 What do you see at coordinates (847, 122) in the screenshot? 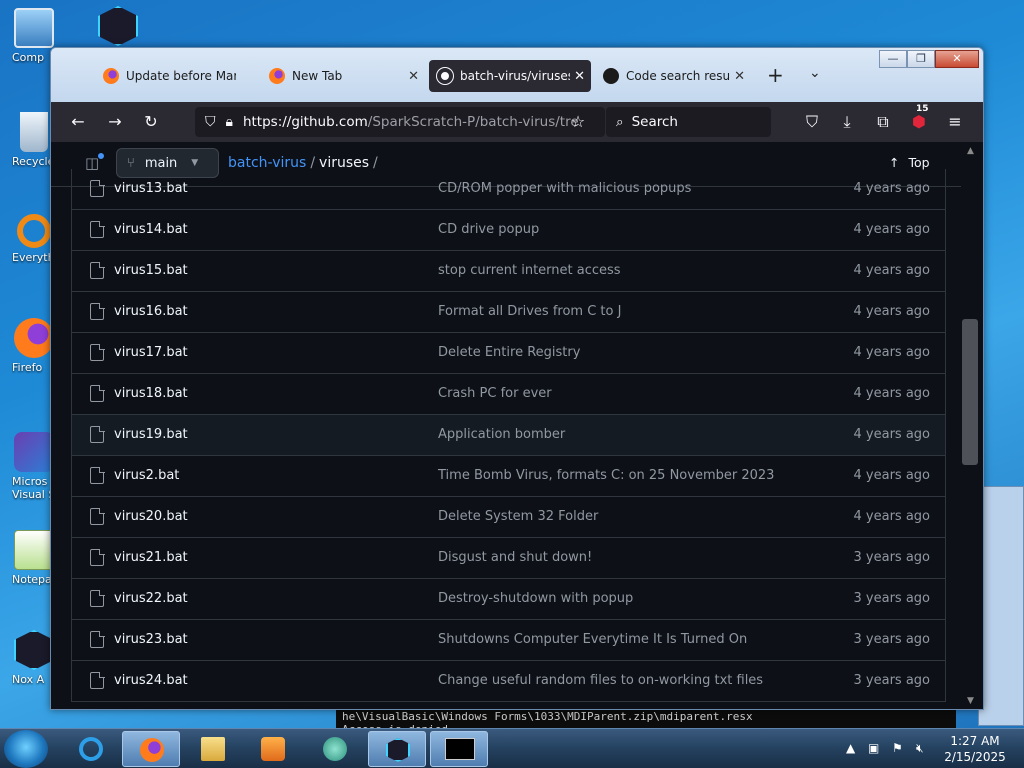
I see `downloads-icon: ⤓` at bounding box center [847, 122].